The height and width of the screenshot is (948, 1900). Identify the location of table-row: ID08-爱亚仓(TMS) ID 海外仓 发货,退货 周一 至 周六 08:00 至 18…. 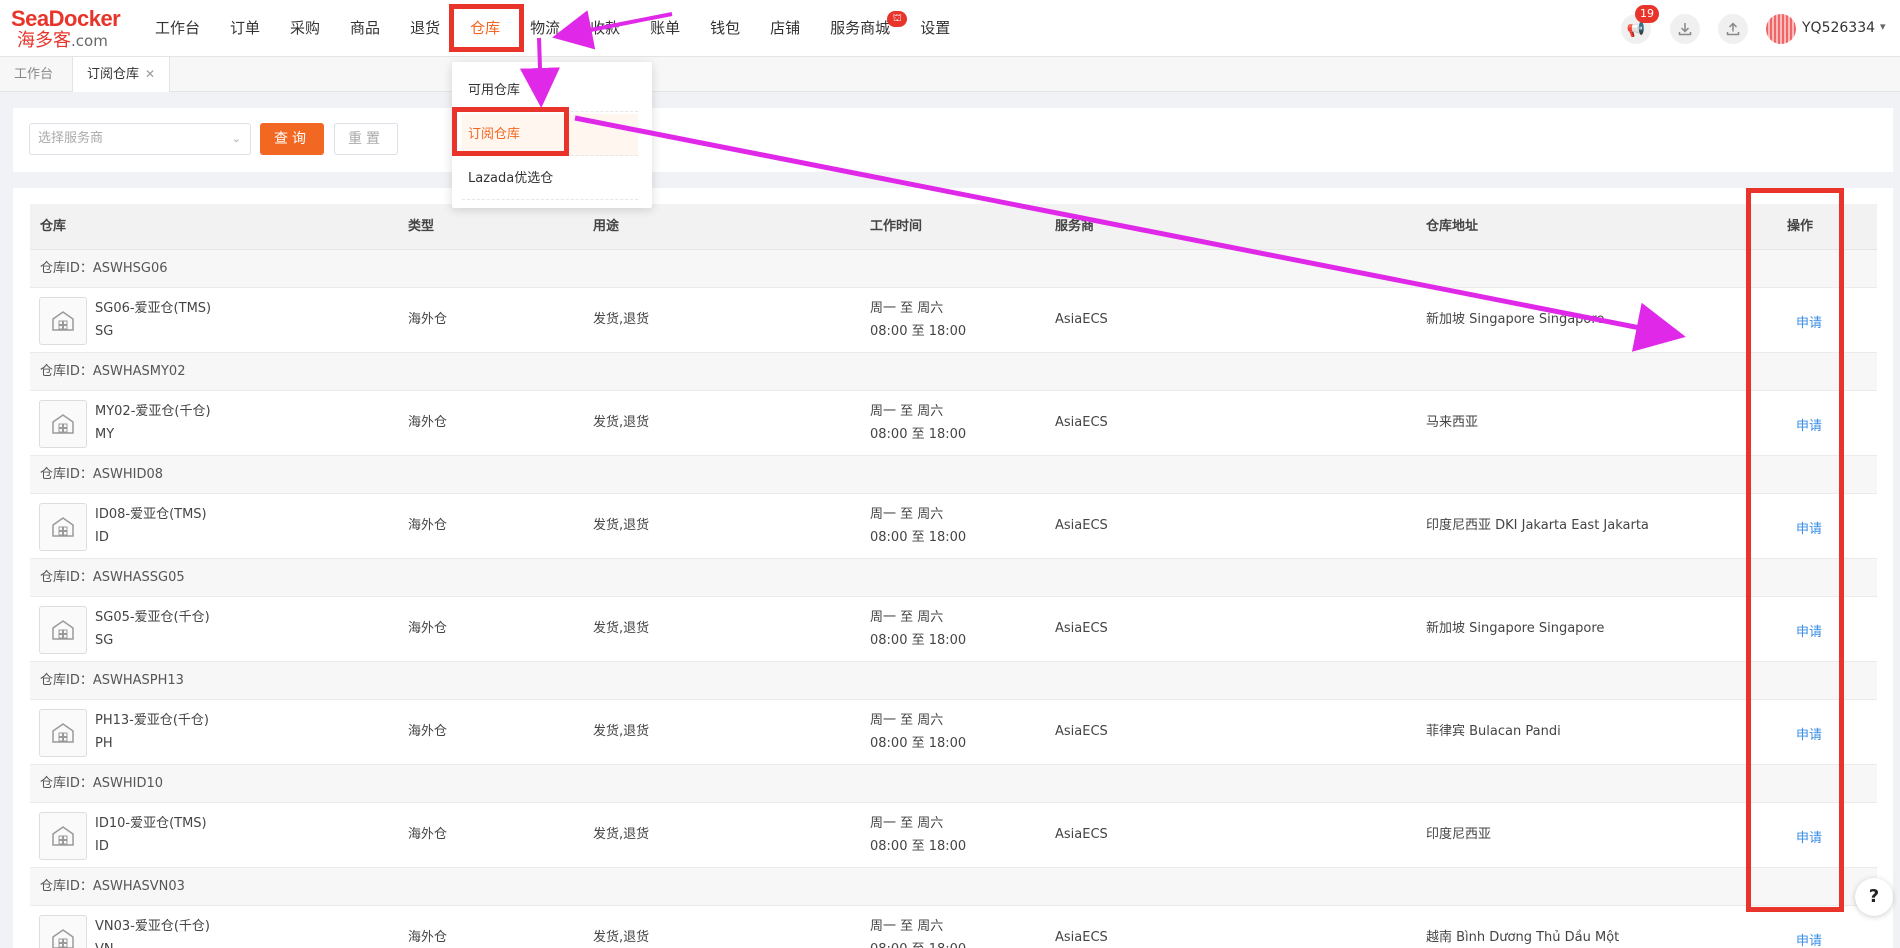
(953, 526).